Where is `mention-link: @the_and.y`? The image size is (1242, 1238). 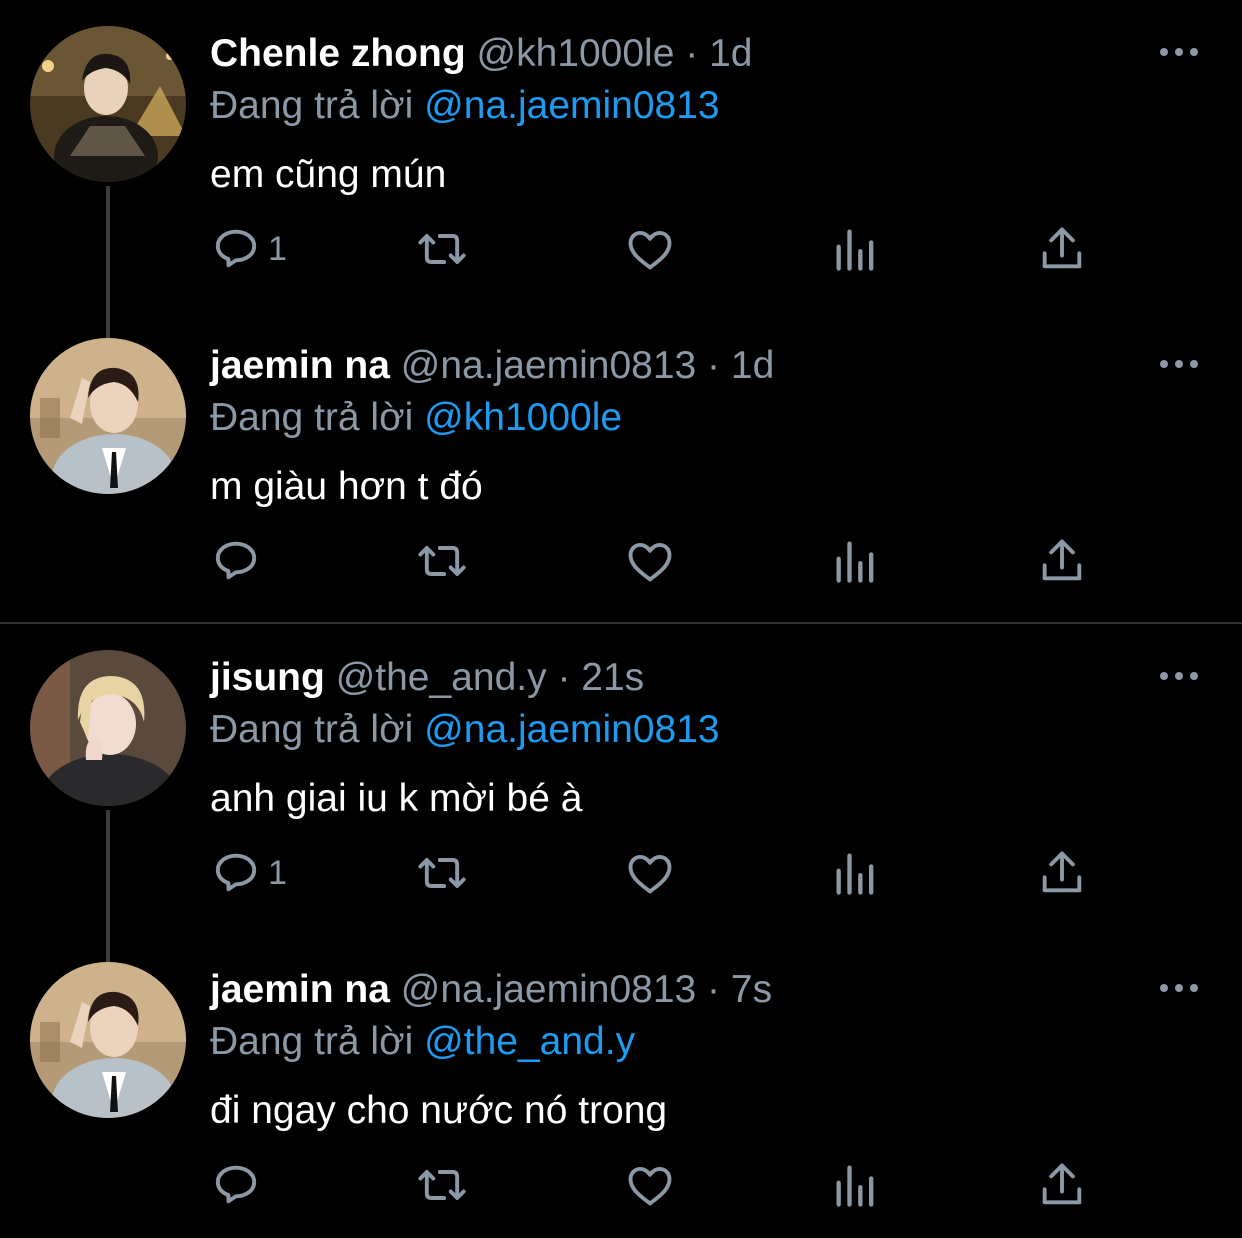 mention-link: @the_and.y is located at coordinates (529, 1041).